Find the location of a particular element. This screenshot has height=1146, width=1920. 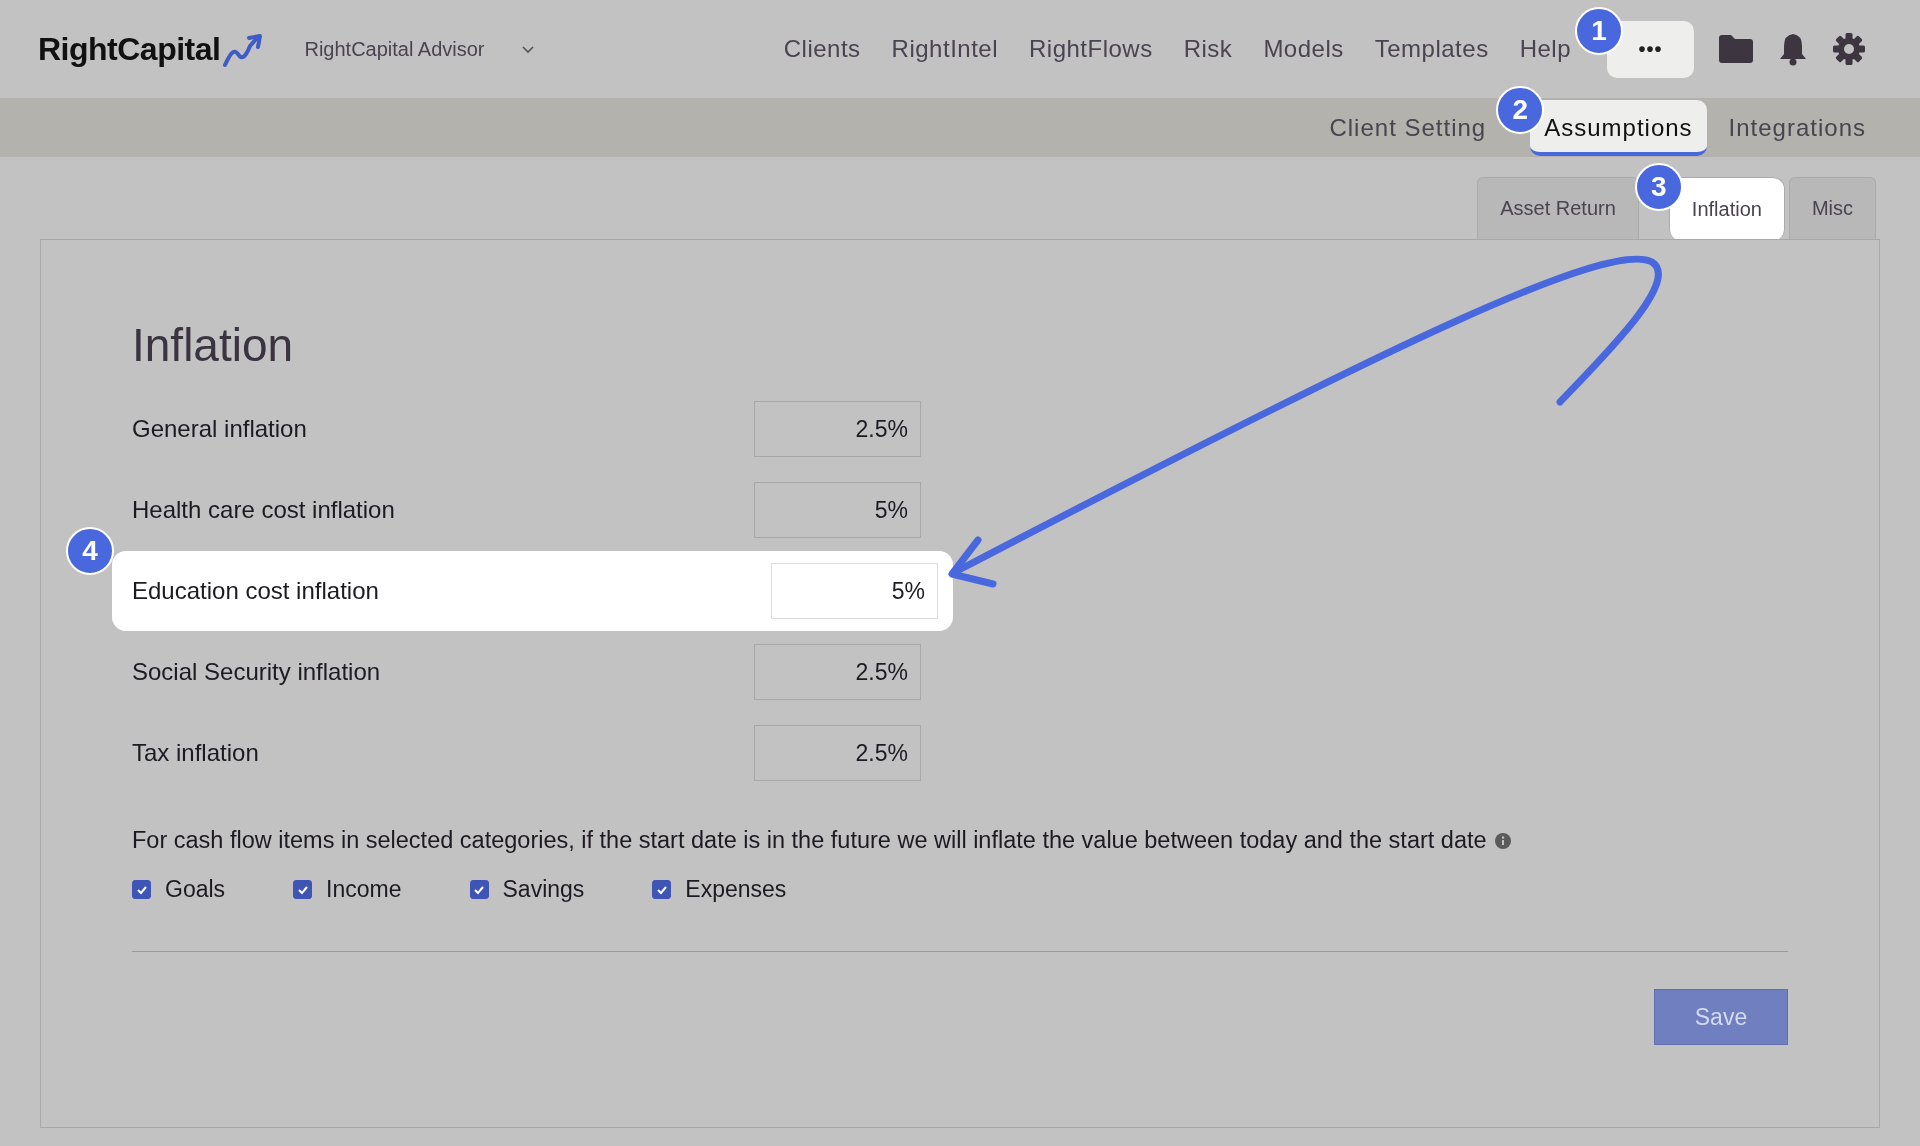

more-button: ••• is located at coordinates (1650, 49).